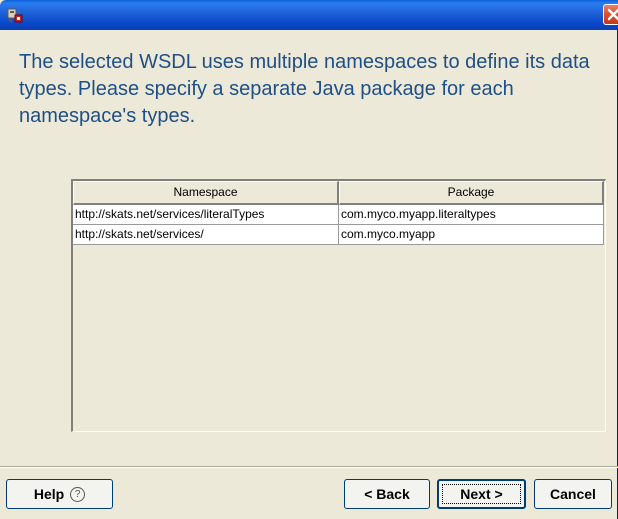  What do you see at coordinates (387, 494) in the screenshot?
I see `back-button: < Back` at bounding box center [387, 494].